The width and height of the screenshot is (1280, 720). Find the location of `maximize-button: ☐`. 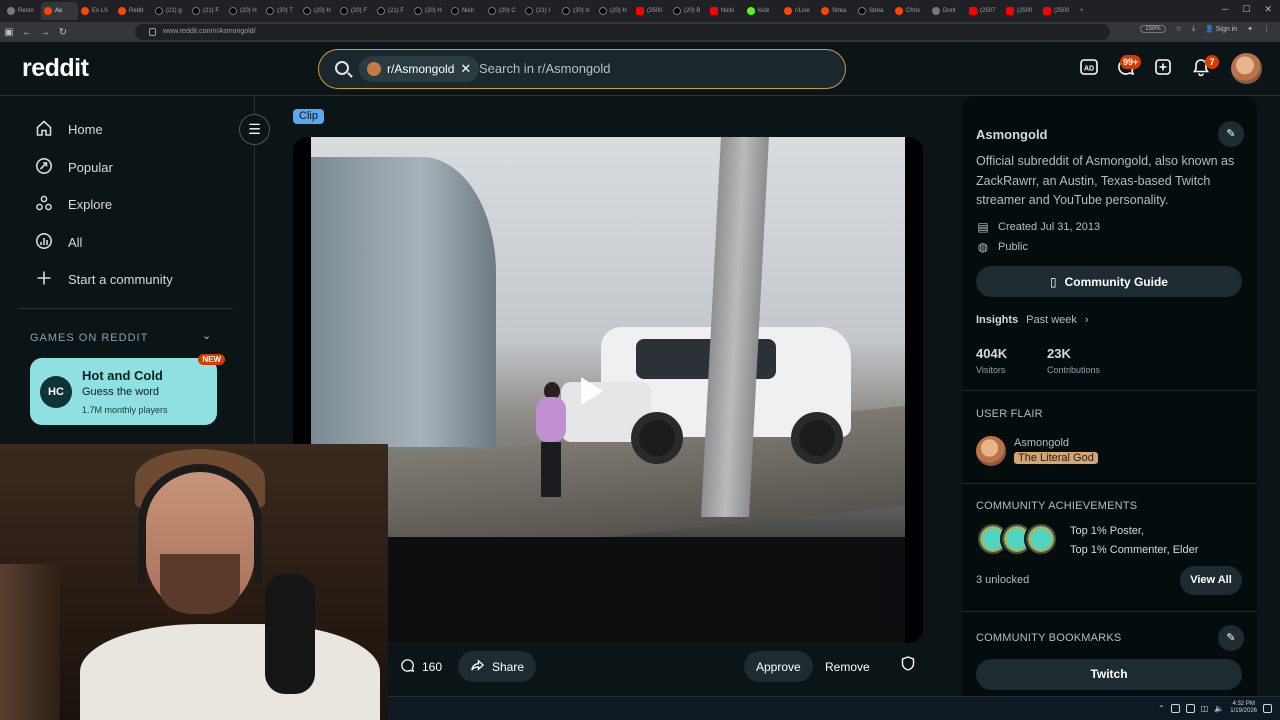

maximize-button: ☐ is located at coordinates (1246, 9).